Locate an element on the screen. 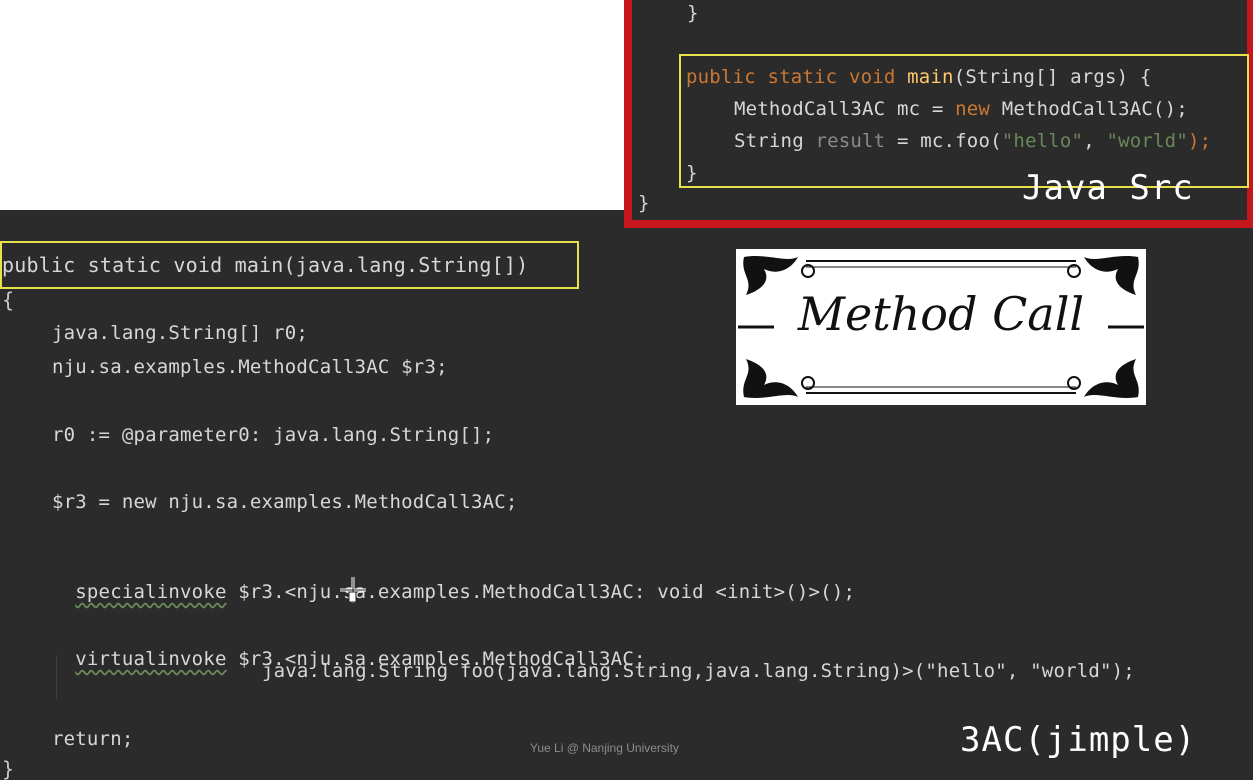 The image size is (1253, 781). java-stmt-end: ); is located at coordinates (1199, 141).